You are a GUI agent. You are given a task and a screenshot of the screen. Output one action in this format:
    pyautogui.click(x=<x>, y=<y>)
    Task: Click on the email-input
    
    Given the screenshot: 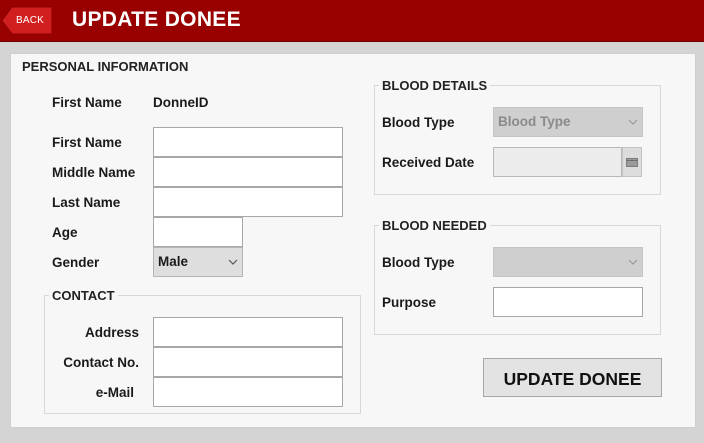 What is the action you would take?
    pyautogui.click(x=248, y=392)
    